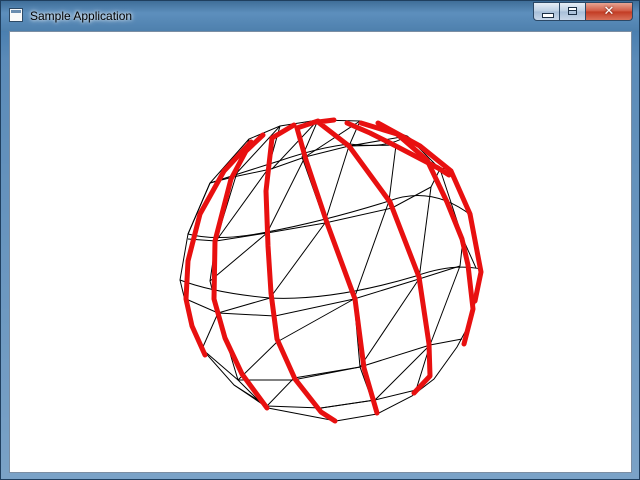  I want to click on maximize-icon, so click(572, 11).